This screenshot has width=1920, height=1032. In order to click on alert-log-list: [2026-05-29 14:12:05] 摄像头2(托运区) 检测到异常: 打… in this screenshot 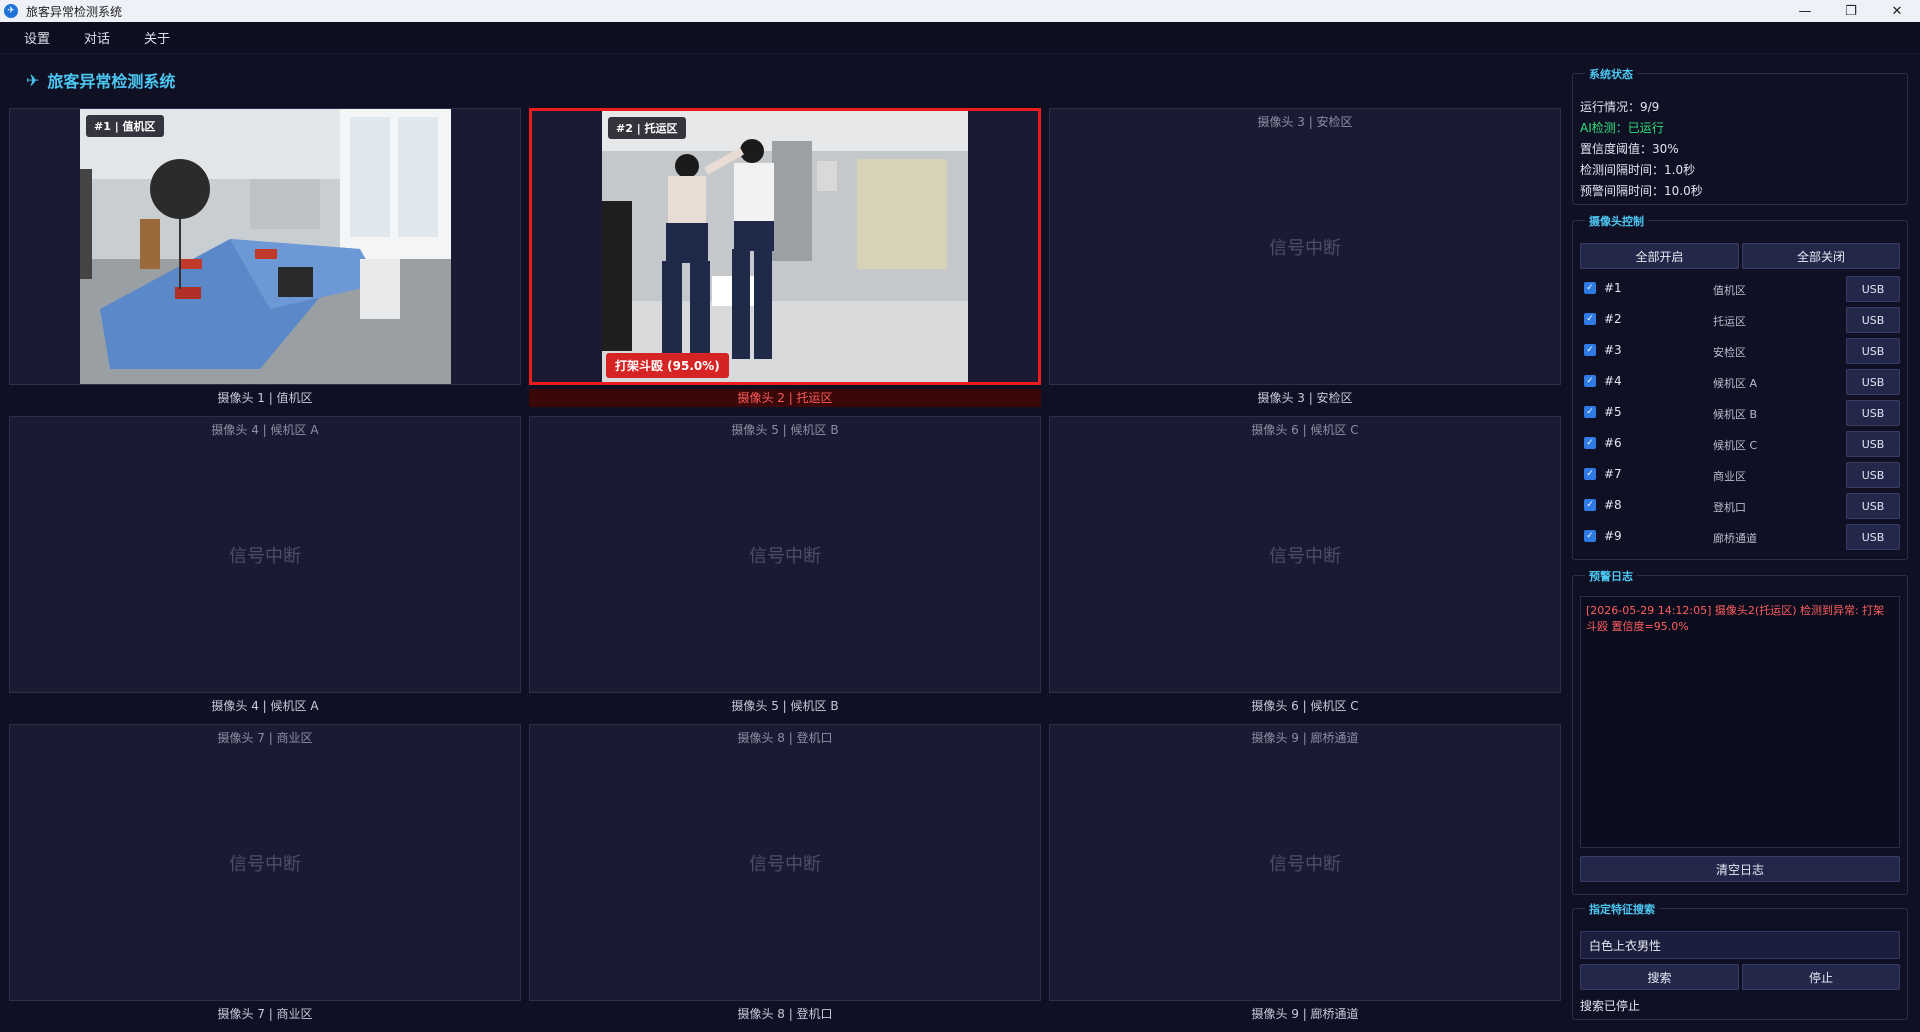, I will do `click(1740, 722)`.